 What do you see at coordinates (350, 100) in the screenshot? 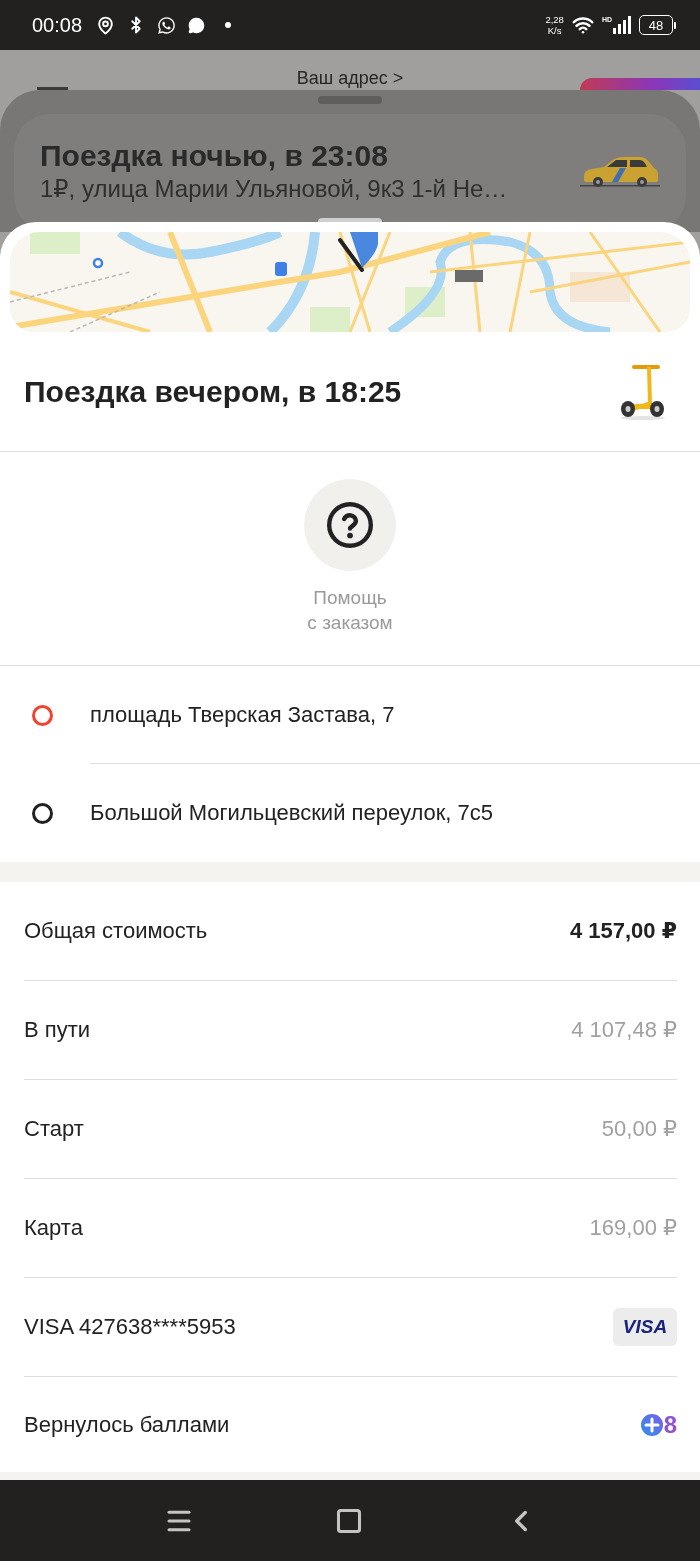
I see `drag-handle` at bounding box center [350, 100].